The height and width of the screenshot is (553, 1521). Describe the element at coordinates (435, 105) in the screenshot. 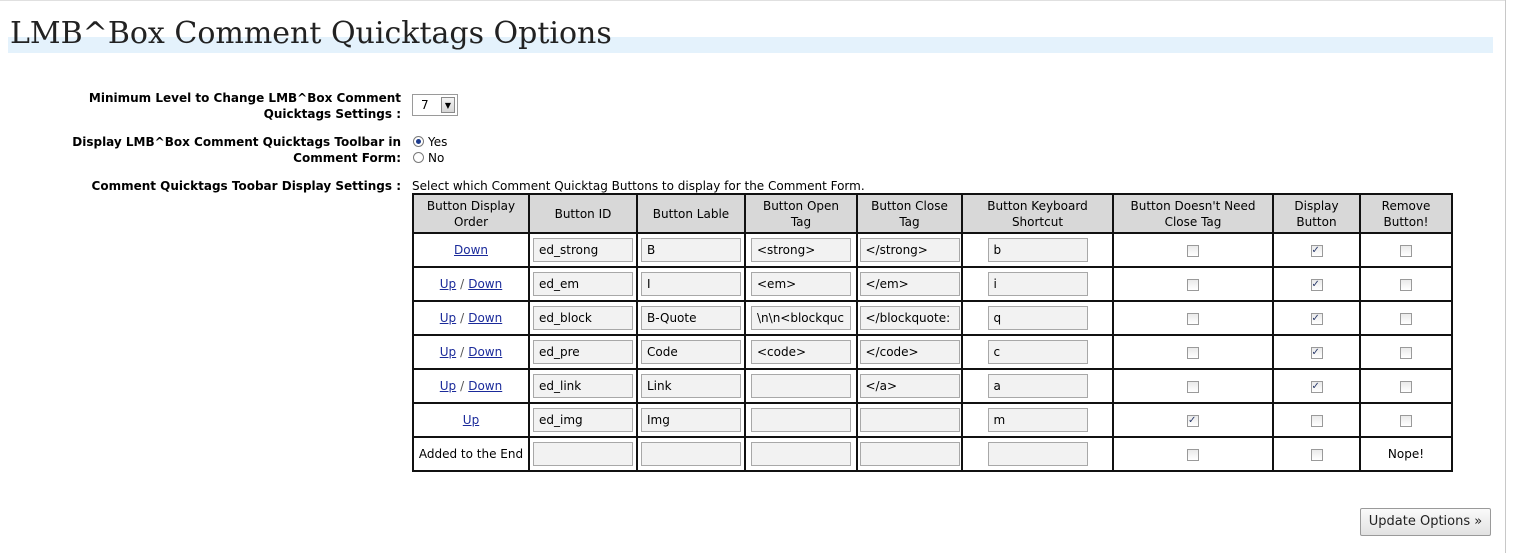

I see `min-level-select: 7 ▼` at that location.